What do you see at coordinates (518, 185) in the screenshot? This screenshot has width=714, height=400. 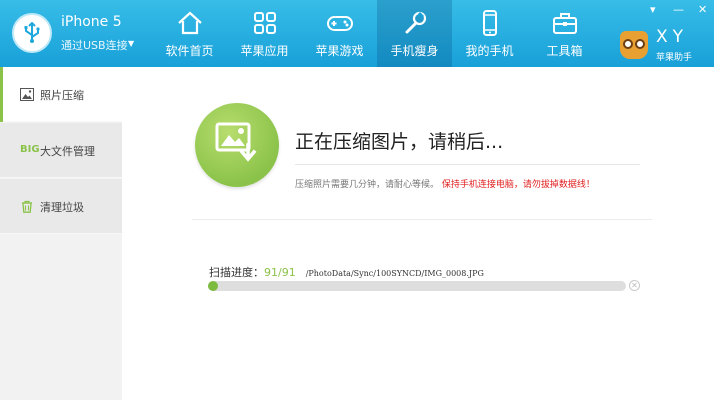 I see `warning-text: 保持手机连接电脑，请勿拔掉数据线！` at bounding box center [518, 185].